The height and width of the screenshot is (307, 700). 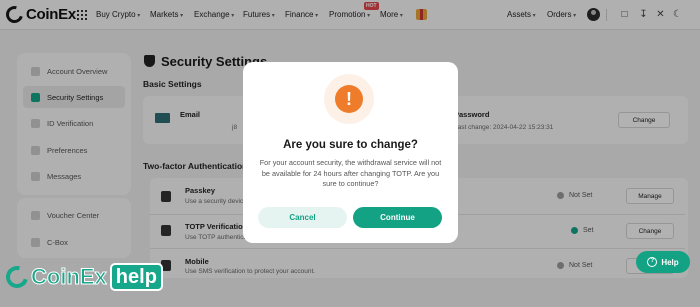 I want to click on warning-icon-ring: !, so click(x=349, y=99).